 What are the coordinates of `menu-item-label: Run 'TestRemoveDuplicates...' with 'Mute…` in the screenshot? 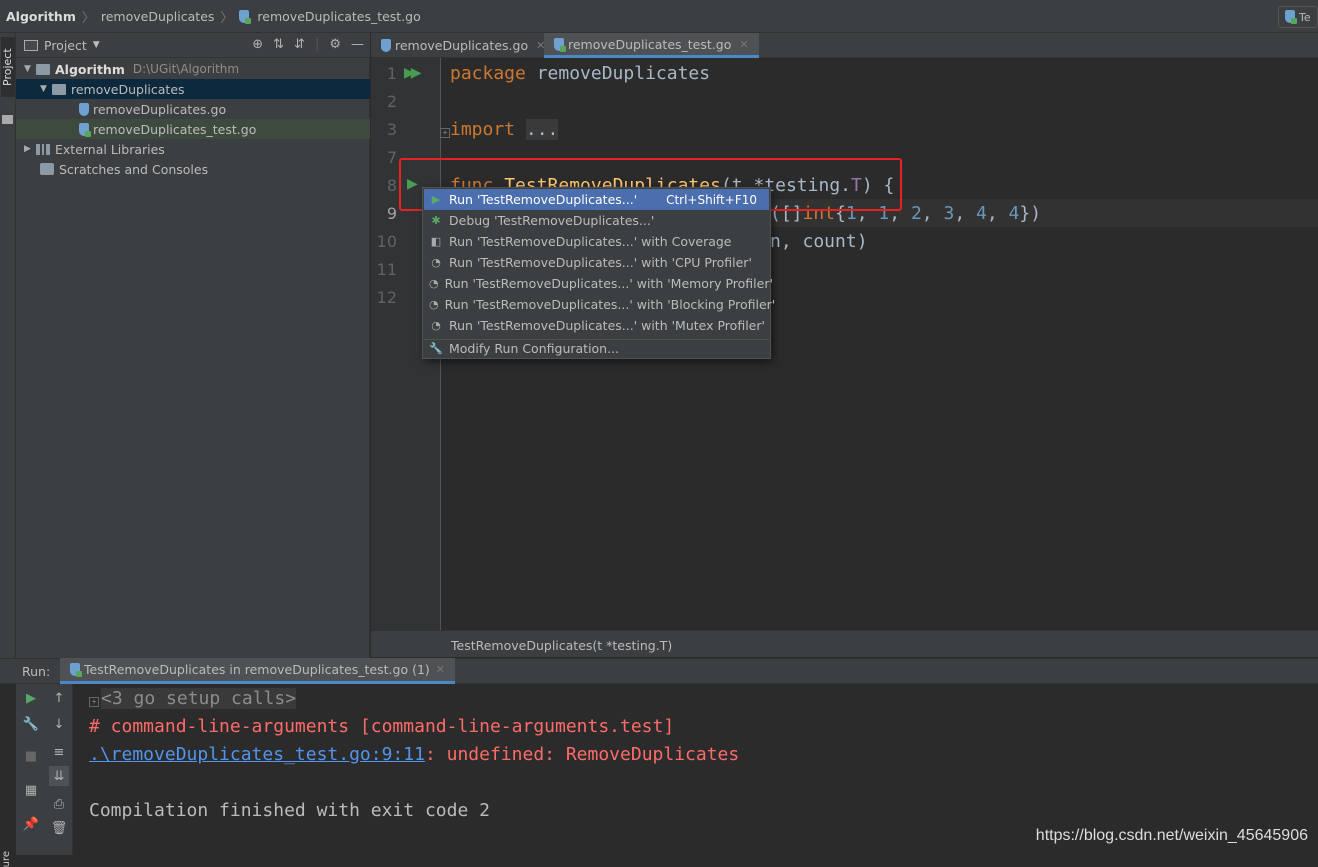 It's located at (607, 325).